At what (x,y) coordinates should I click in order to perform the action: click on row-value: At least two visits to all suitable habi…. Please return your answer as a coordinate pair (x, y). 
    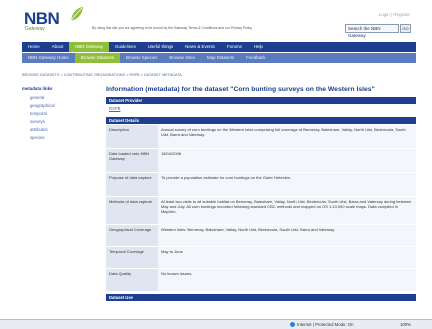
    Looking at the image, I should click on (287, 210).